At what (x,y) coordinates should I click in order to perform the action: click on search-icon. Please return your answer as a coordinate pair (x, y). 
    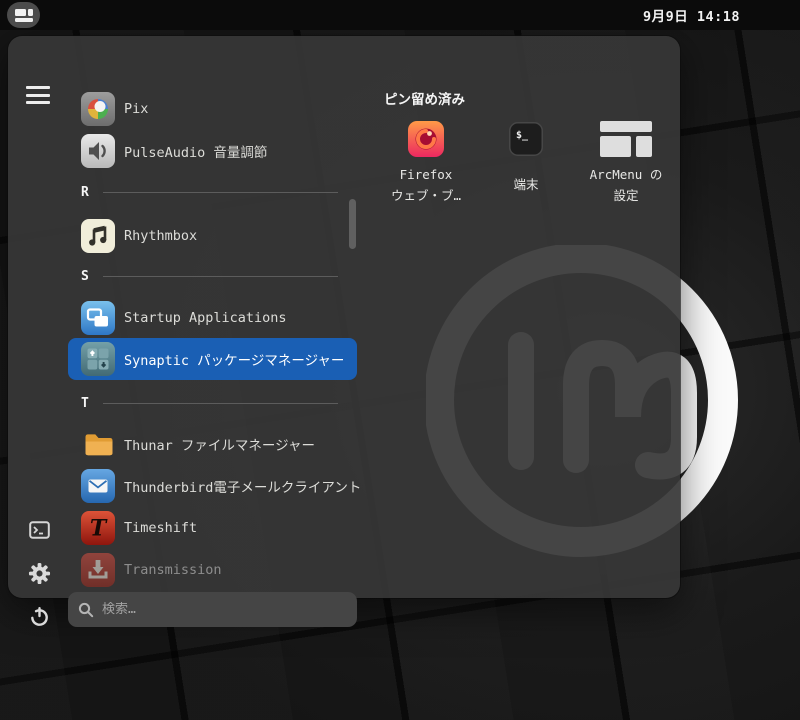
    Looking at the image, I should click on (86, 609).